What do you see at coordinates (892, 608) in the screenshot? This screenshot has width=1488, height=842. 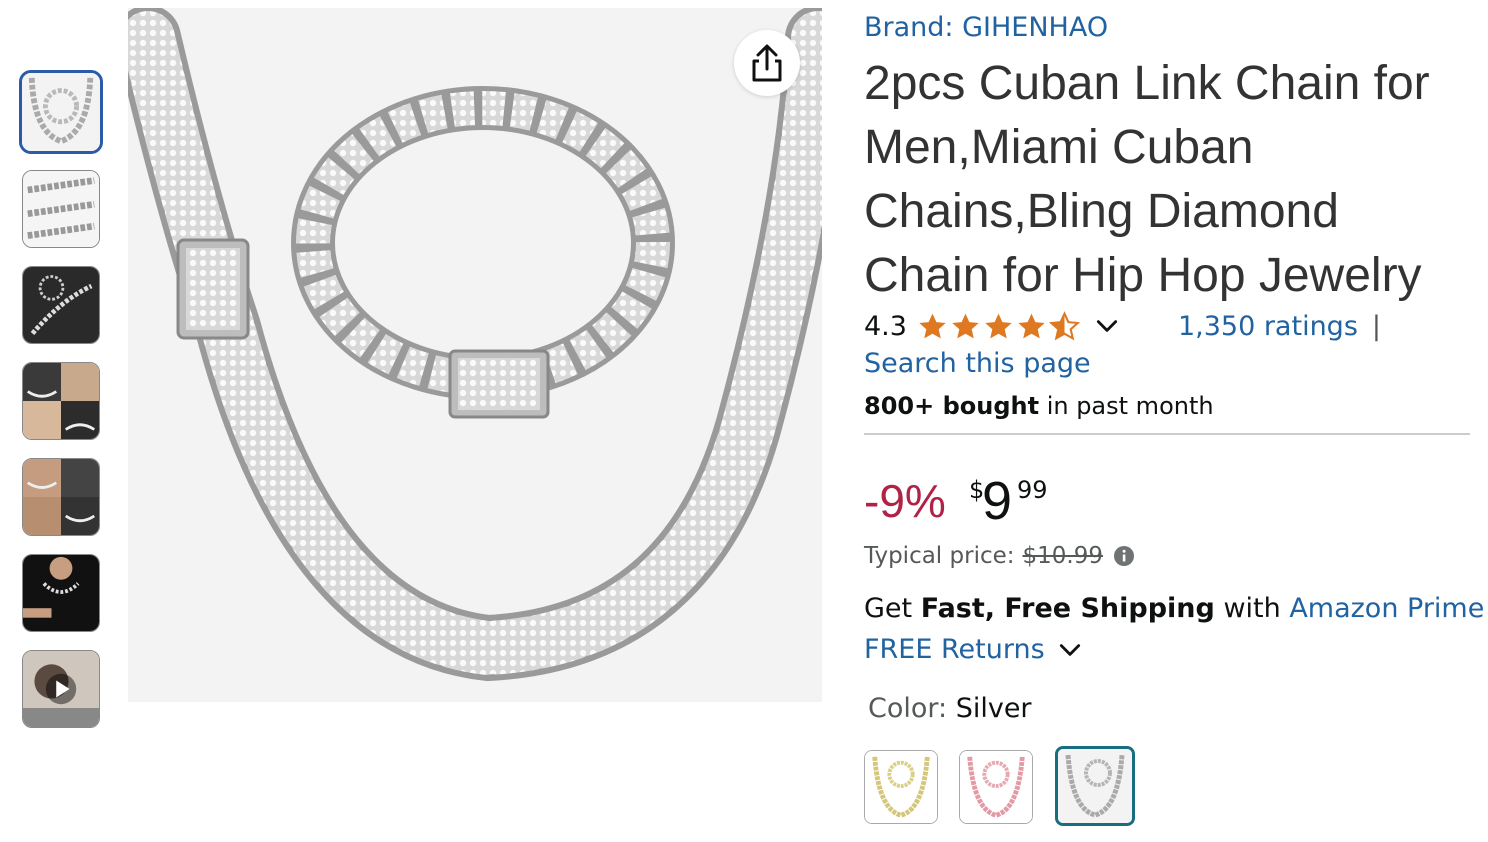 I see `shipping-prefix: Get` at bounding box center [892, 608].